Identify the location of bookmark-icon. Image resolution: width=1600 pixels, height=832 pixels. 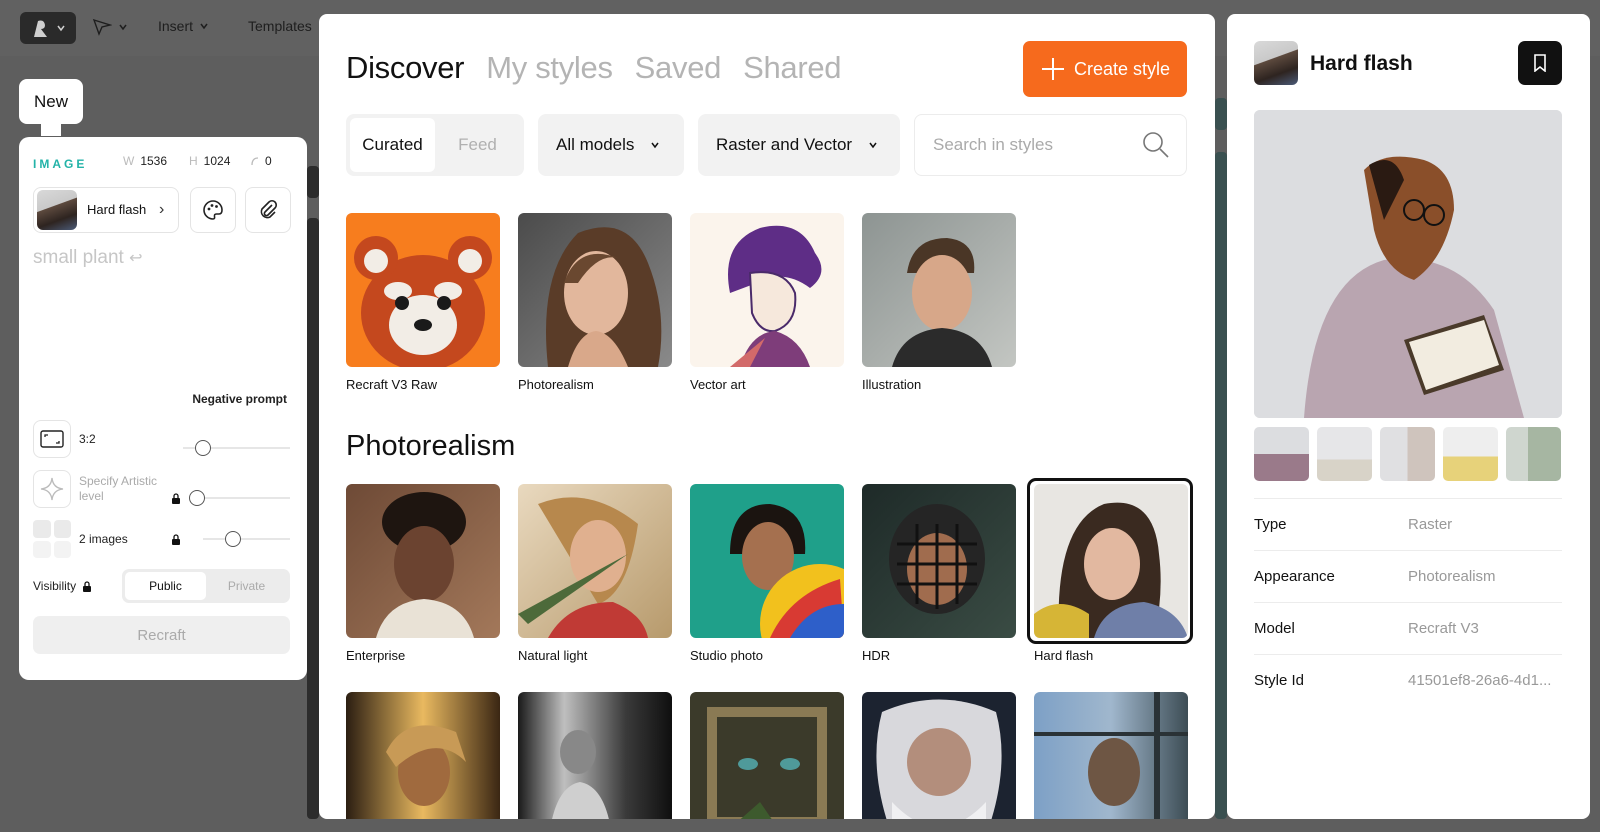
(1540, 63).